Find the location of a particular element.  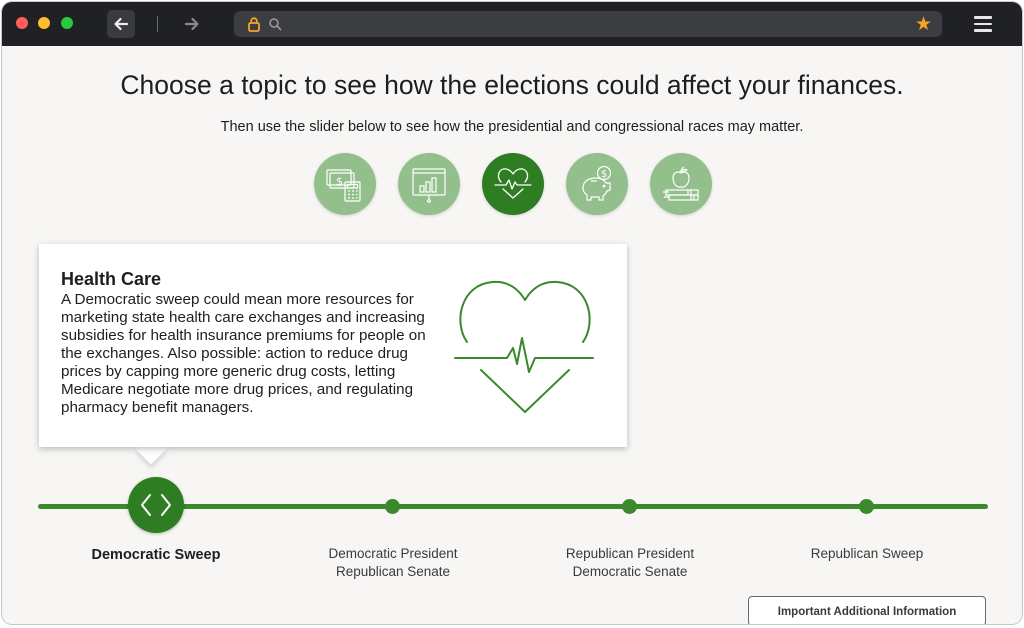

slider-label-rep-president-dem-senate: Republican President Democratic Senate is located at coordinates (630, 563).